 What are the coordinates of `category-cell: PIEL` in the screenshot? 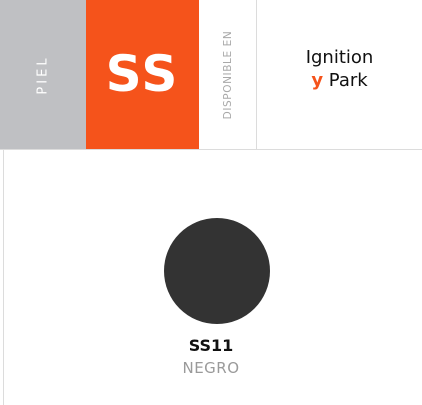 It's located at (43, 74).